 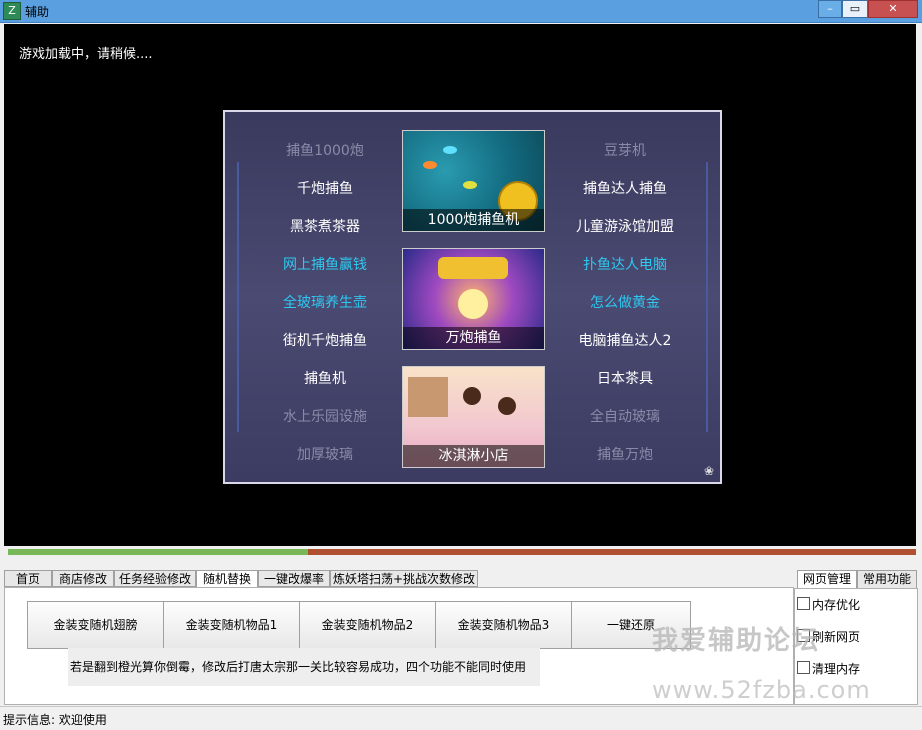 I want to click on right-game-link: 全自动玻璃, so click(x=625, y=416).